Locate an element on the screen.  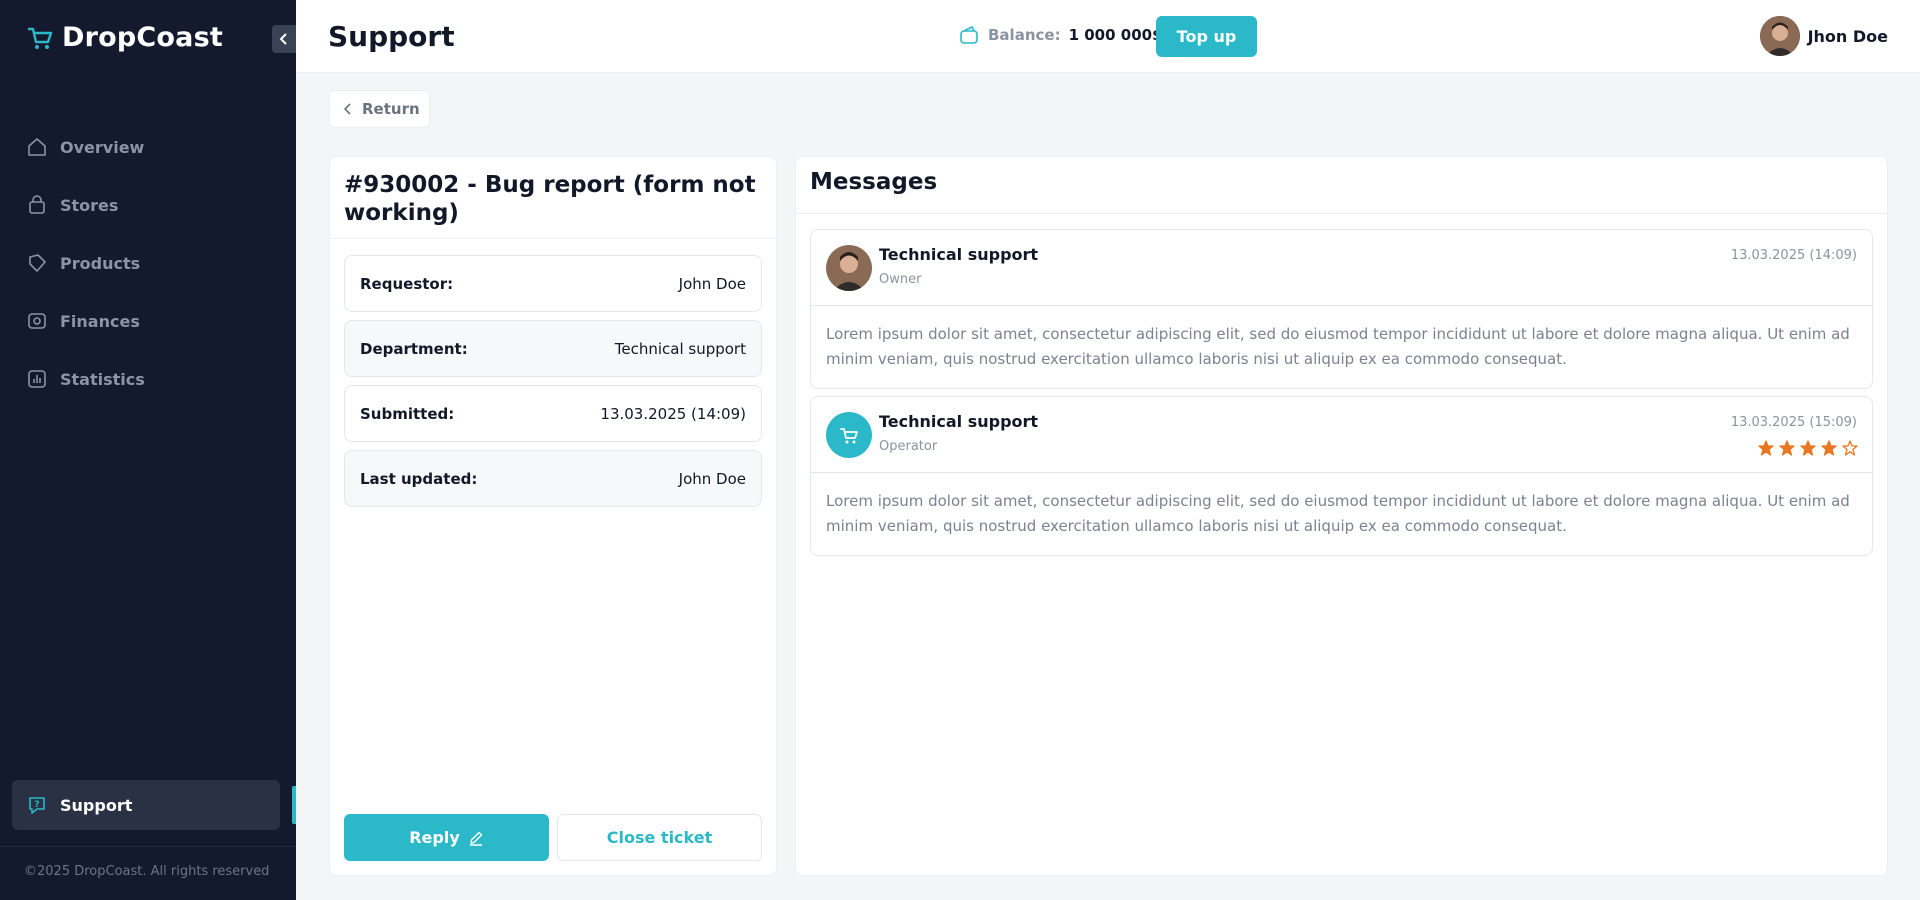
operator-avatar is located at coordinates (849, 435).